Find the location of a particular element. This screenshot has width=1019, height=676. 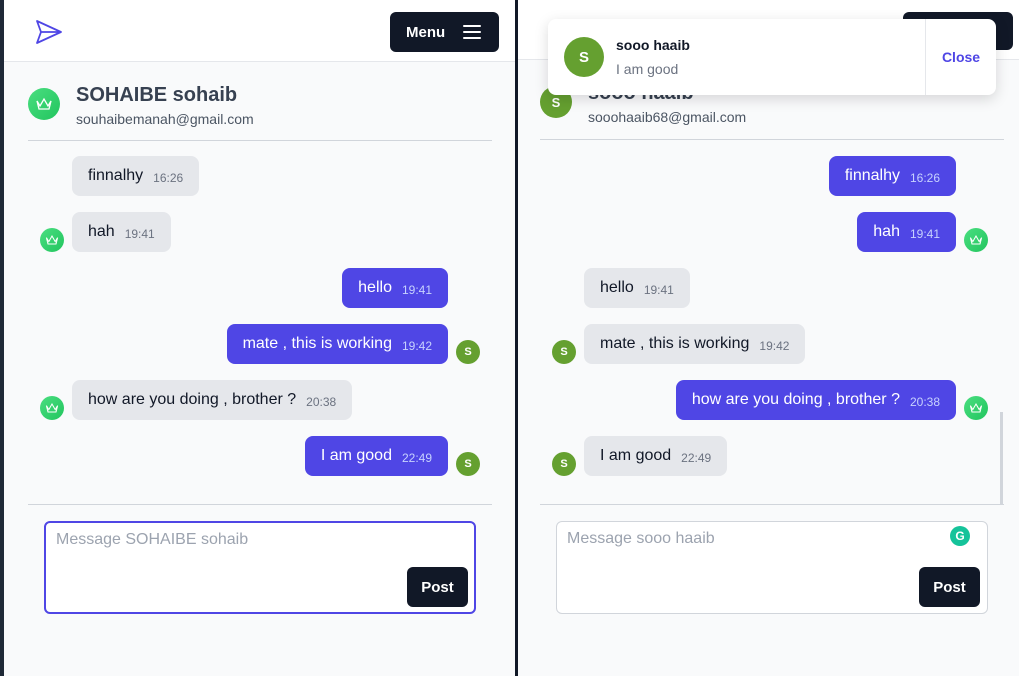

contact-email: sooohaaib68@gmail.com is located at coordinates (667, 117).